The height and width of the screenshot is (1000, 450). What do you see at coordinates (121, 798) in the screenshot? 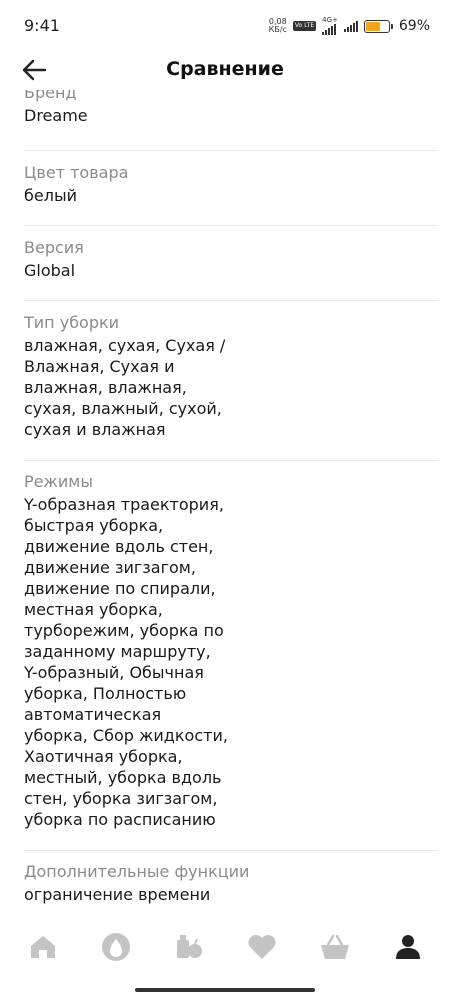
I see `spec-value-line: стен, уборка зигзагом,` at bounding box center [121, 798].